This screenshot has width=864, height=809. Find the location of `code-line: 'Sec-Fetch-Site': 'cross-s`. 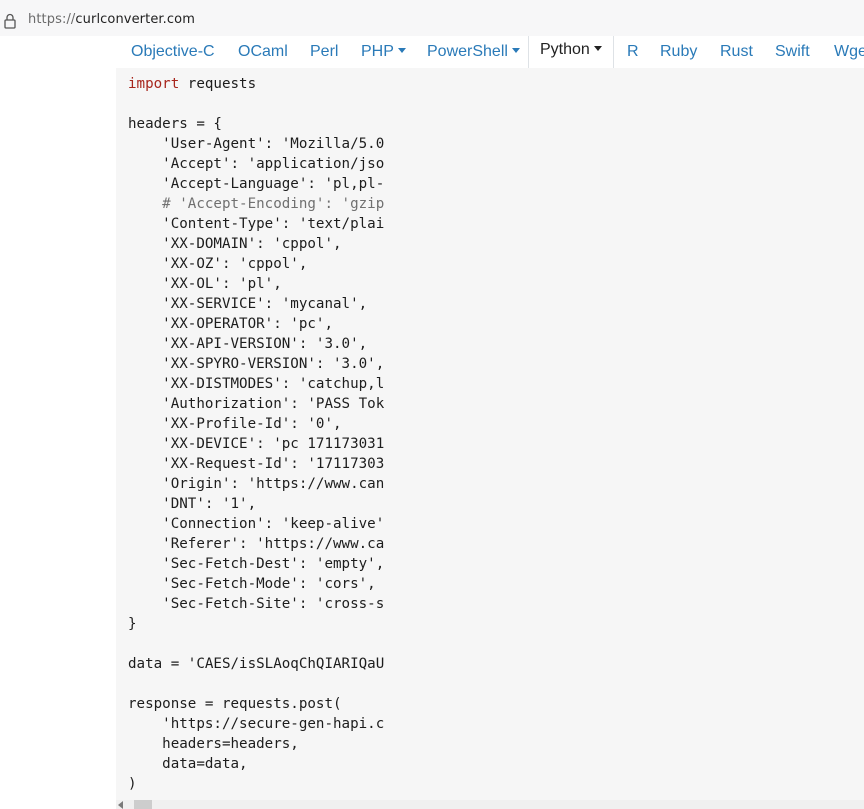

code-line: 'Sec-Fetch-Site': 'cross-s is located at coordinates (256, 604).